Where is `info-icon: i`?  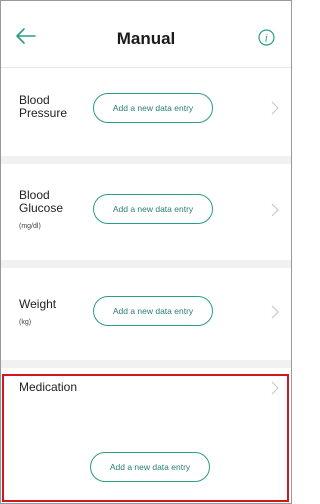
info-icon: i is located at coordinates (266, 37).